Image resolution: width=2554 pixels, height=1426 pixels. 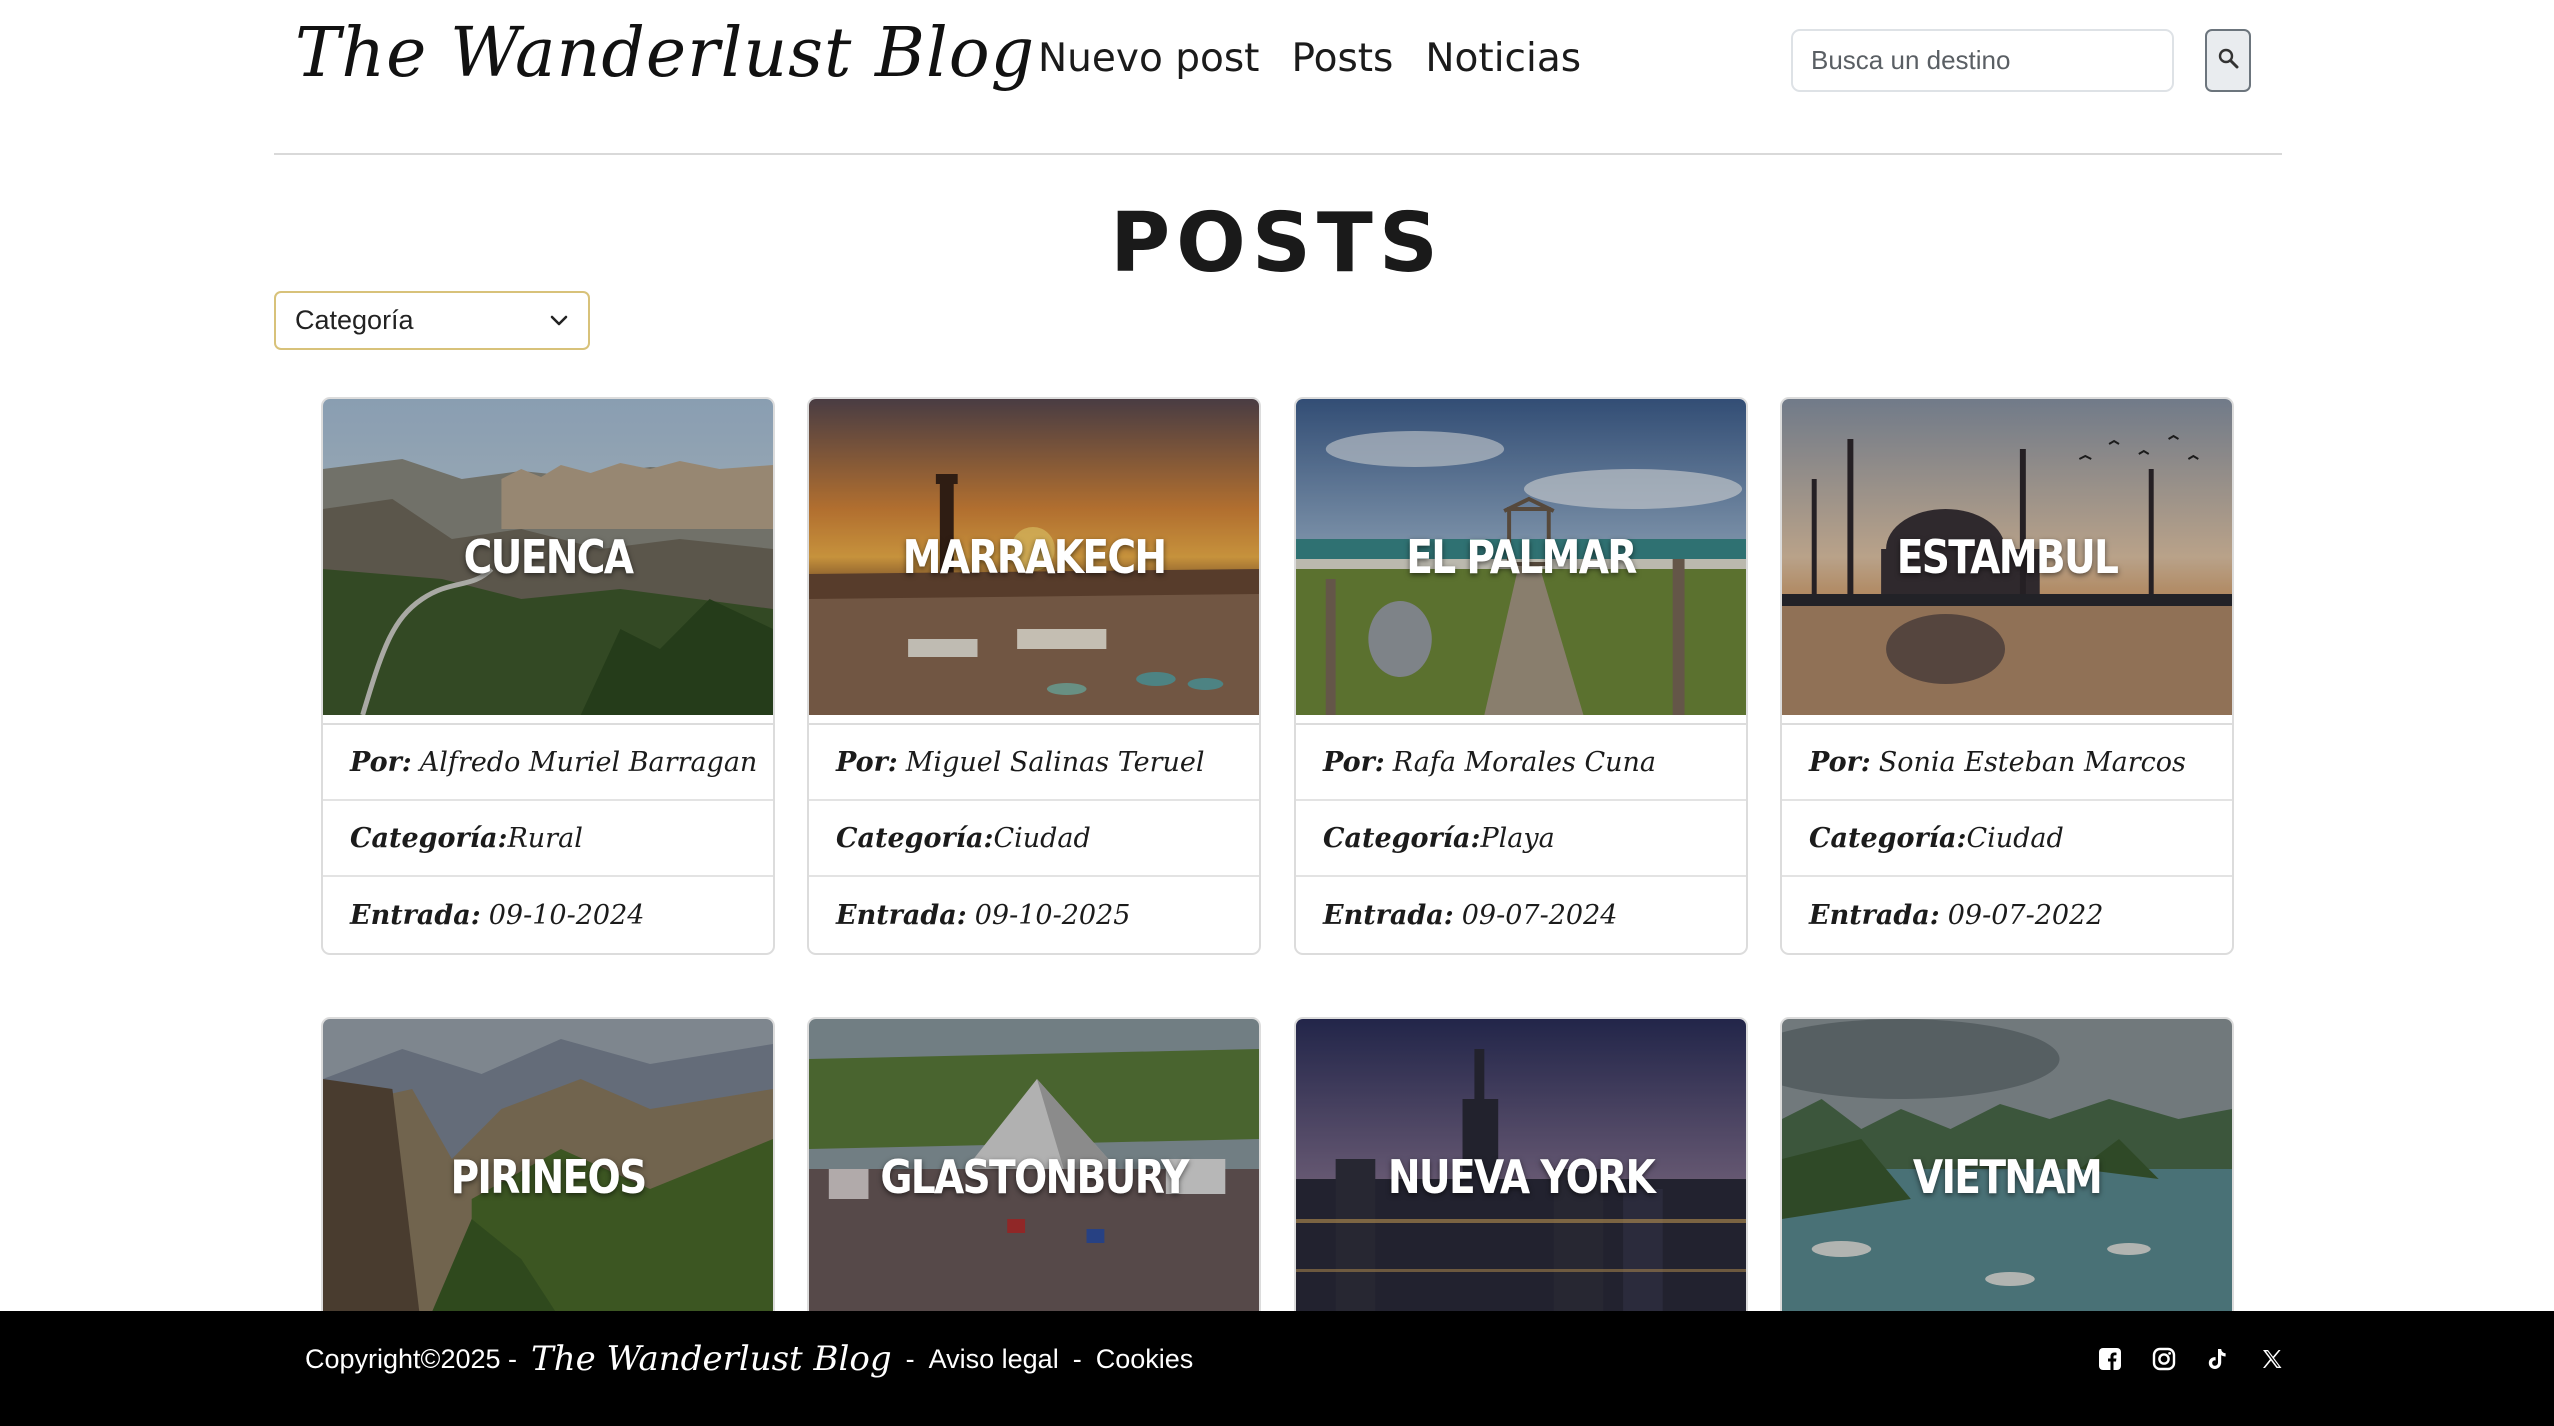 I want to click on post-category-row: Categoría: Playa, so click(x=1521, y=839).